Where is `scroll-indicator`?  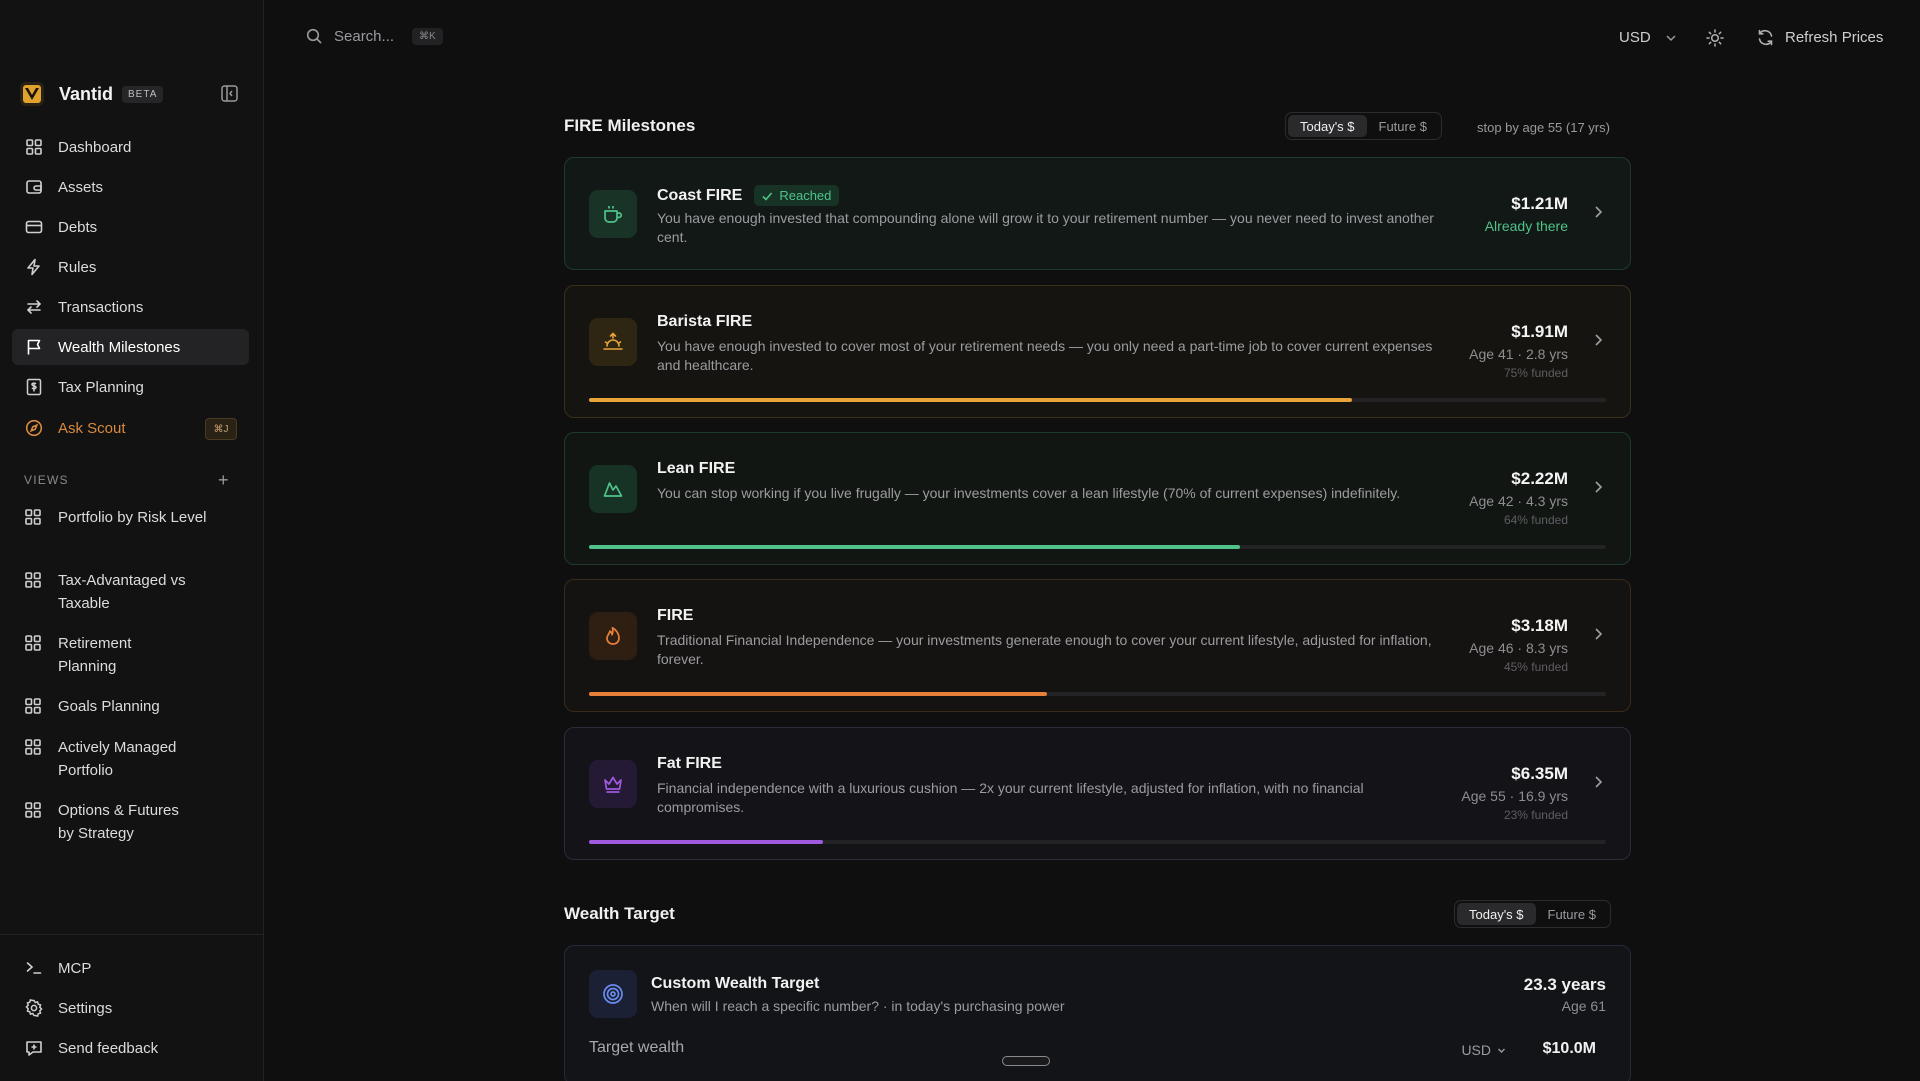
scroll-indicator is located at coordinates (1026, 1061).